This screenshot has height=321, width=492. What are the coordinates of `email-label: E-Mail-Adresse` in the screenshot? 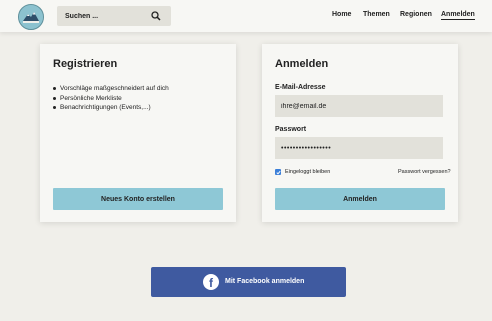 It's located at (300, 87).